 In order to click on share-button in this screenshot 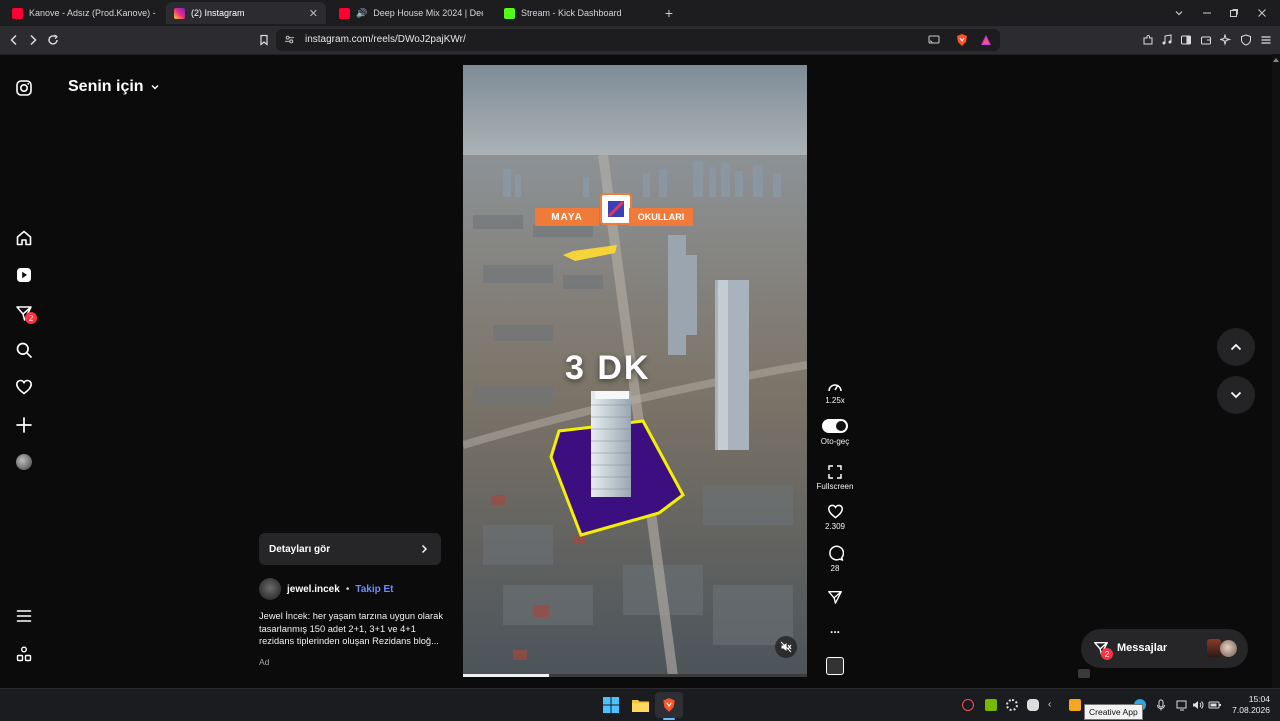, I will do `click(835, 598)`.